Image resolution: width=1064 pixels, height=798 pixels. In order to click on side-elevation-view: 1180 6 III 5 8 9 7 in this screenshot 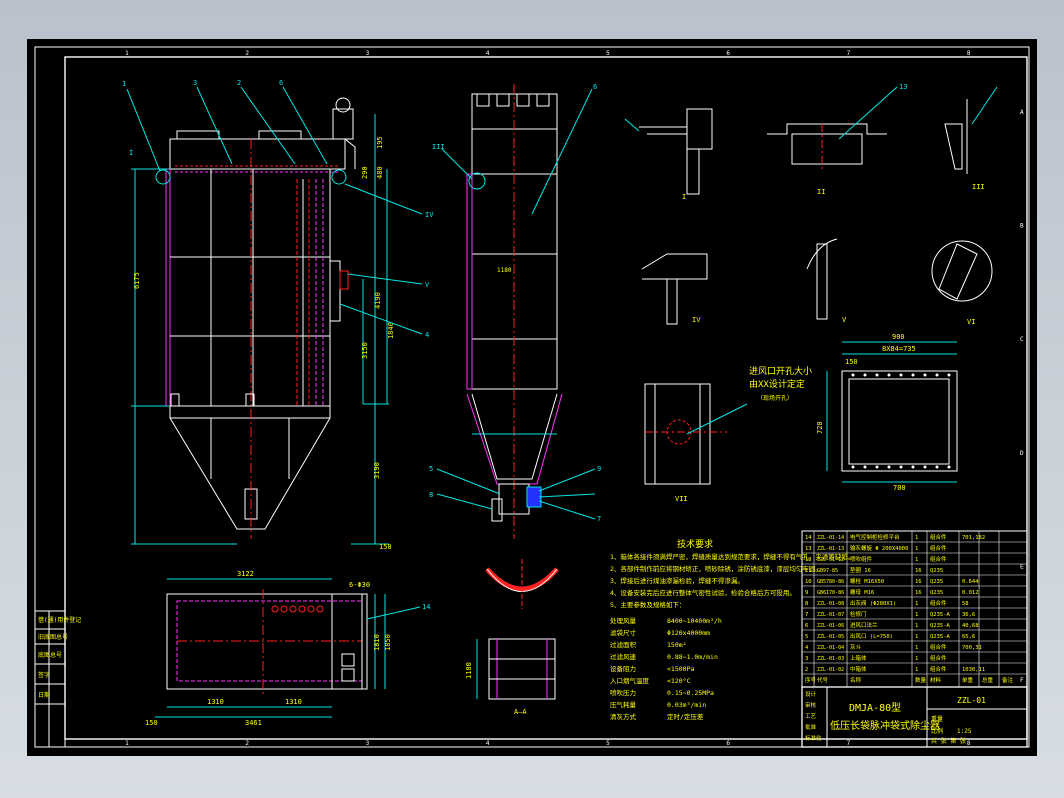, I will do `click(515, 311)`.